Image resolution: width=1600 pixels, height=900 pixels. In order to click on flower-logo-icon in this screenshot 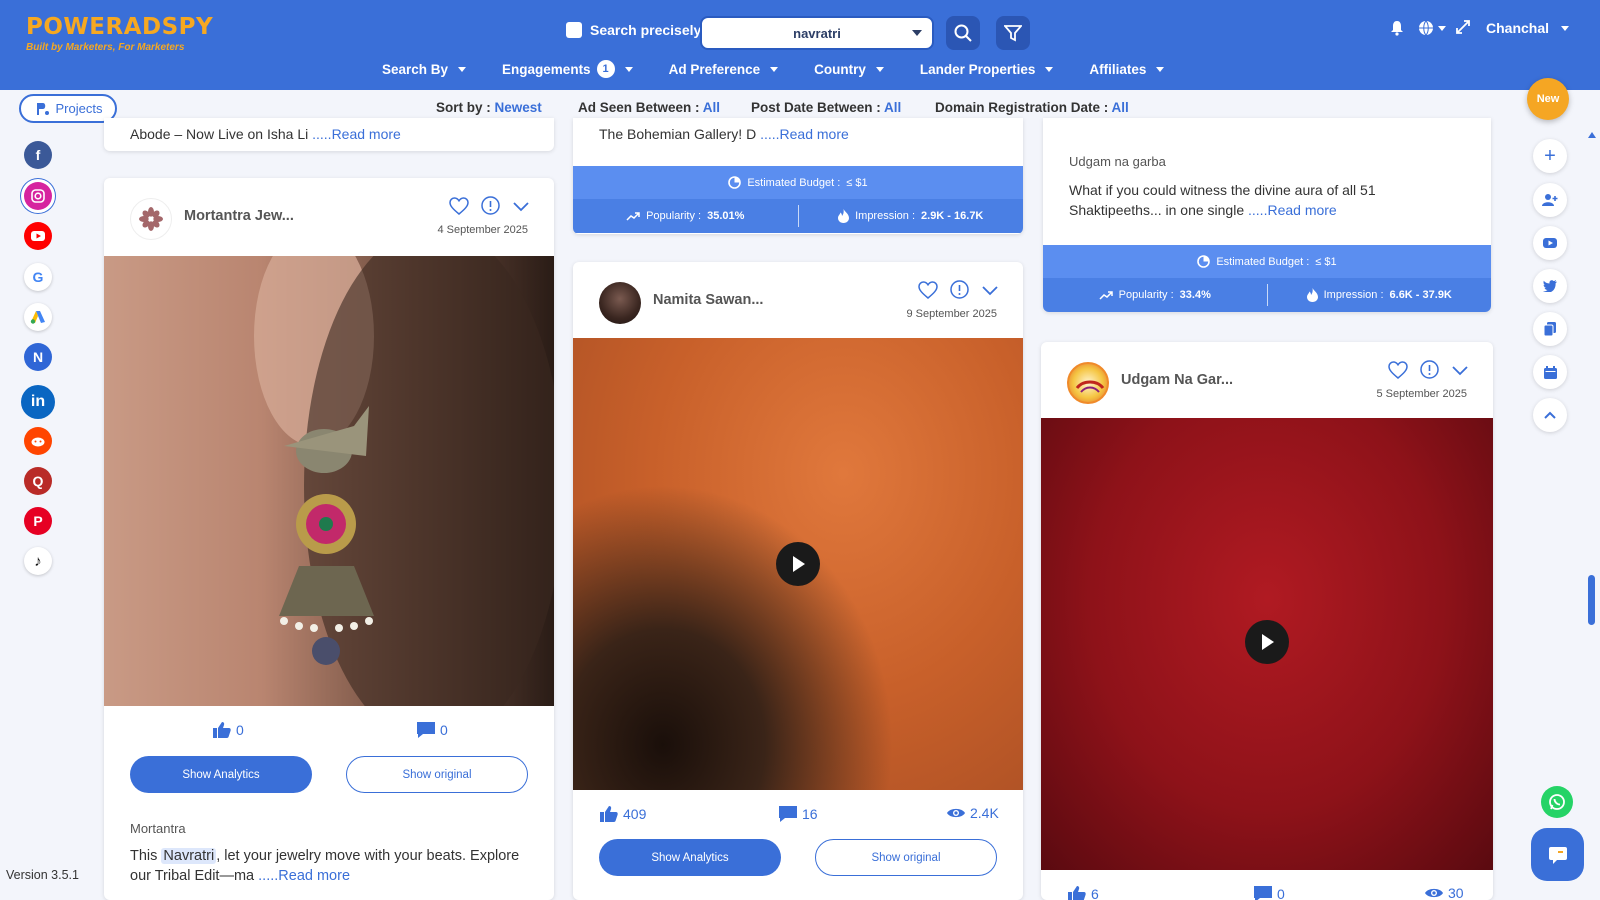, I will do `click(151, 219)`.